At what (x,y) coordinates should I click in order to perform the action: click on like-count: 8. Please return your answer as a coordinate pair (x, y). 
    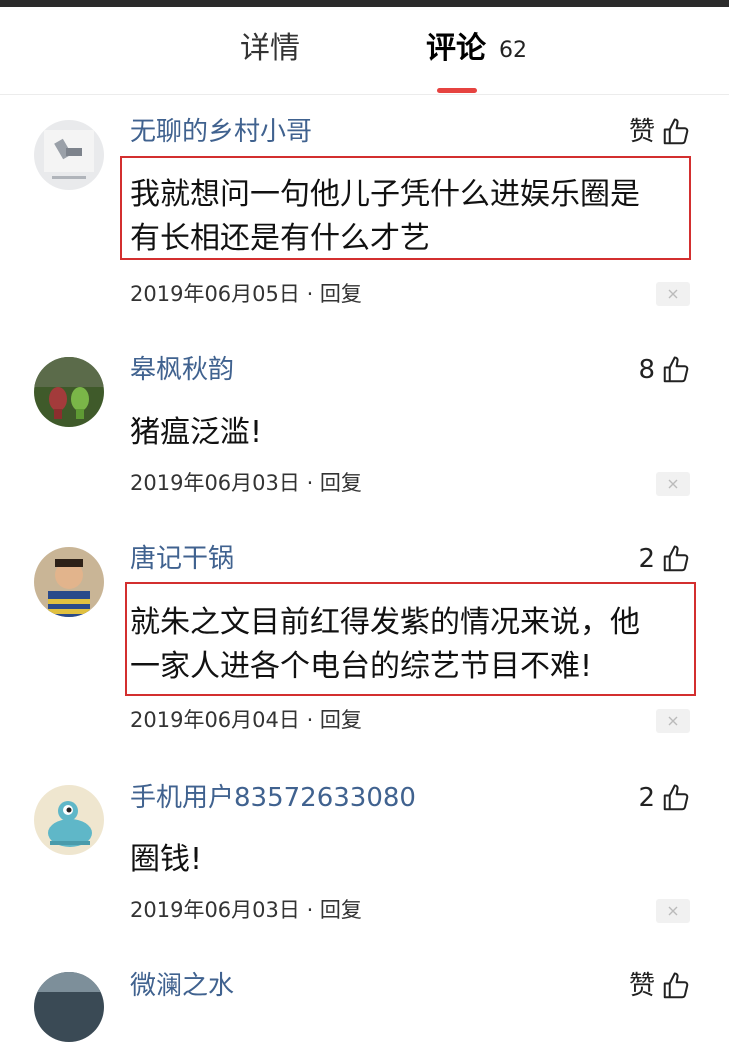
    Looking at the image, I should click on (646, 370).